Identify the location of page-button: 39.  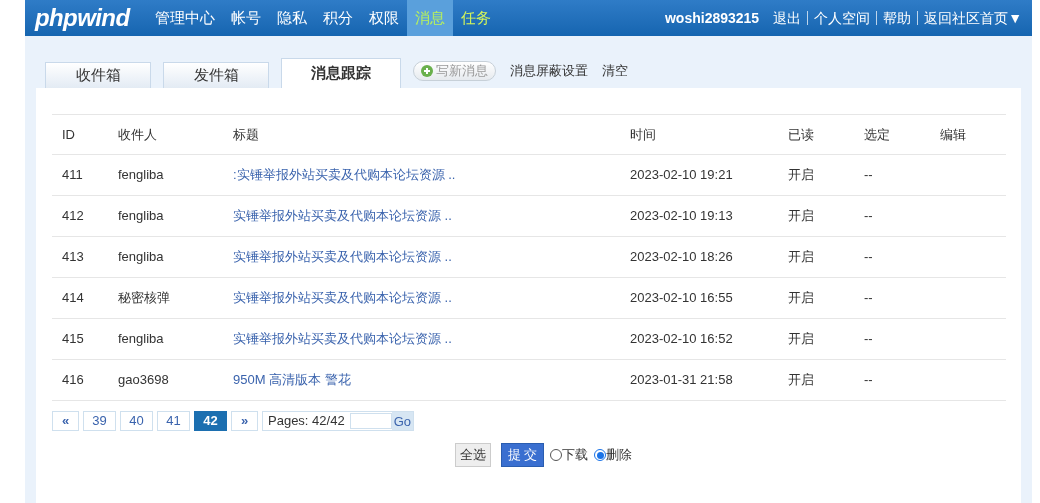
(99, 421).